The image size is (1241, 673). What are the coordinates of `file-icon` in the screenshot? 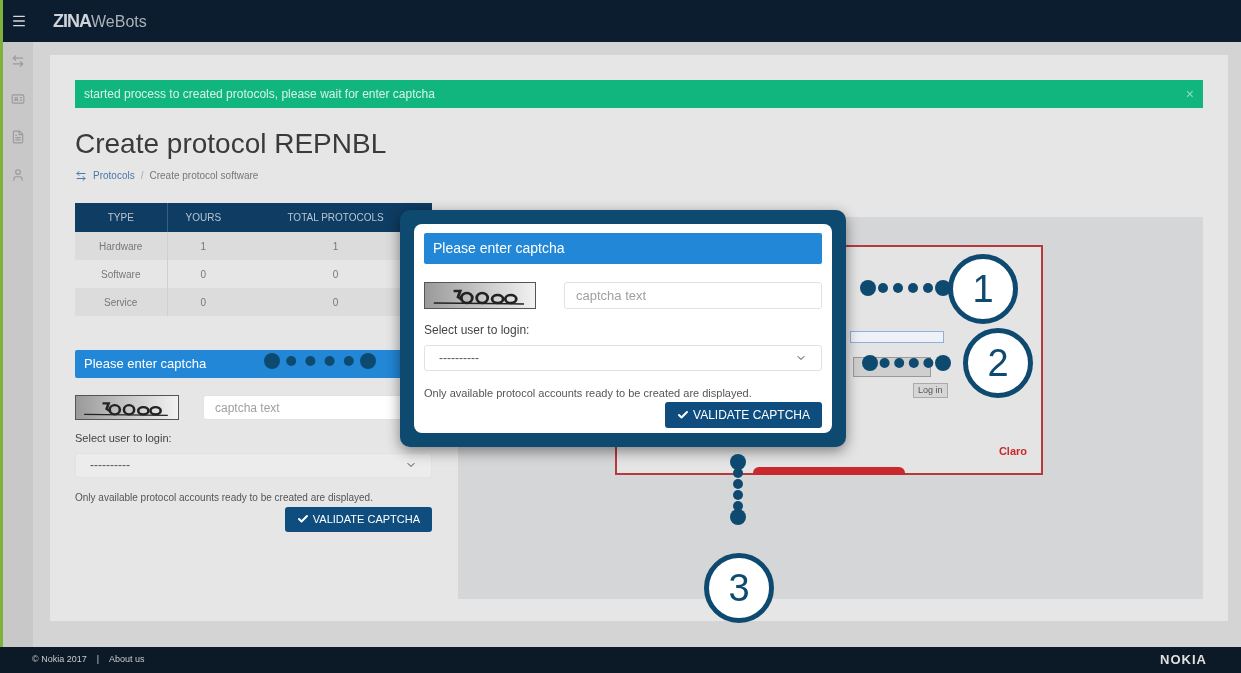 It's located at (18, 137).